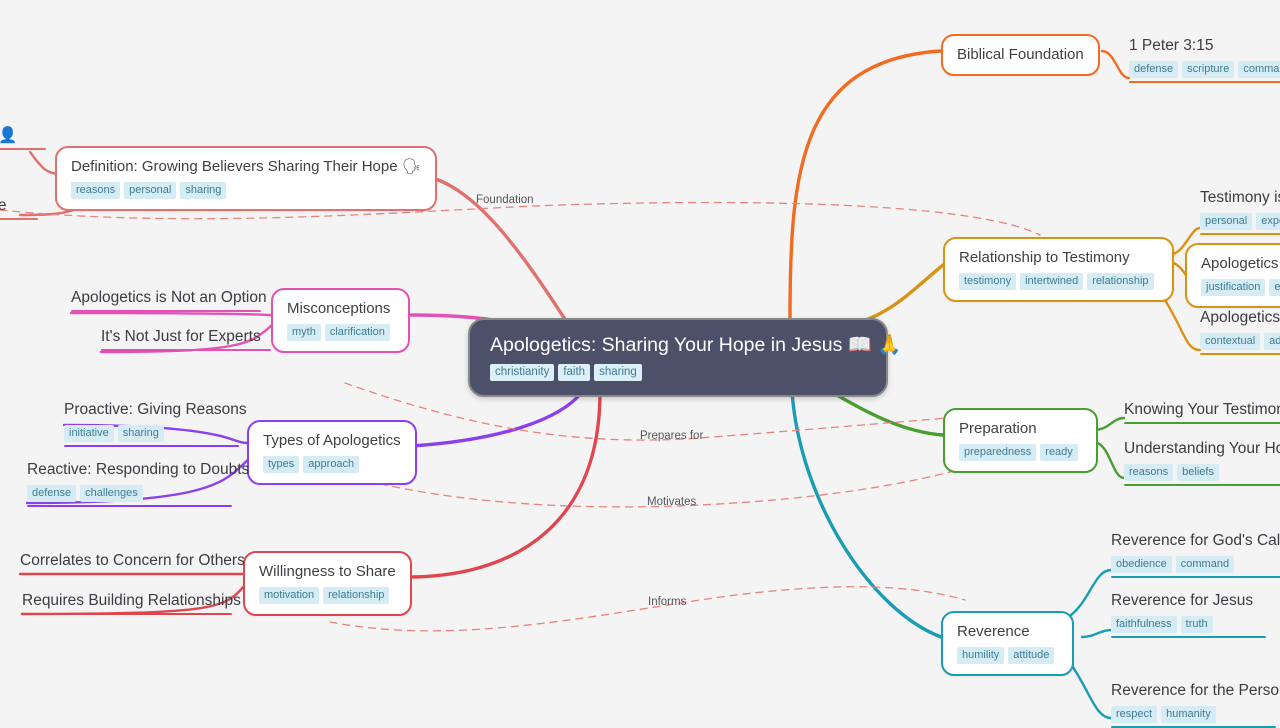 The width and height of the screenshot is (1280, 728). Describe the element at coordinates (1232, 275) in the screenshot. I see `node-apologetics-p-truncated: Apologetics P justificationex` at that location.